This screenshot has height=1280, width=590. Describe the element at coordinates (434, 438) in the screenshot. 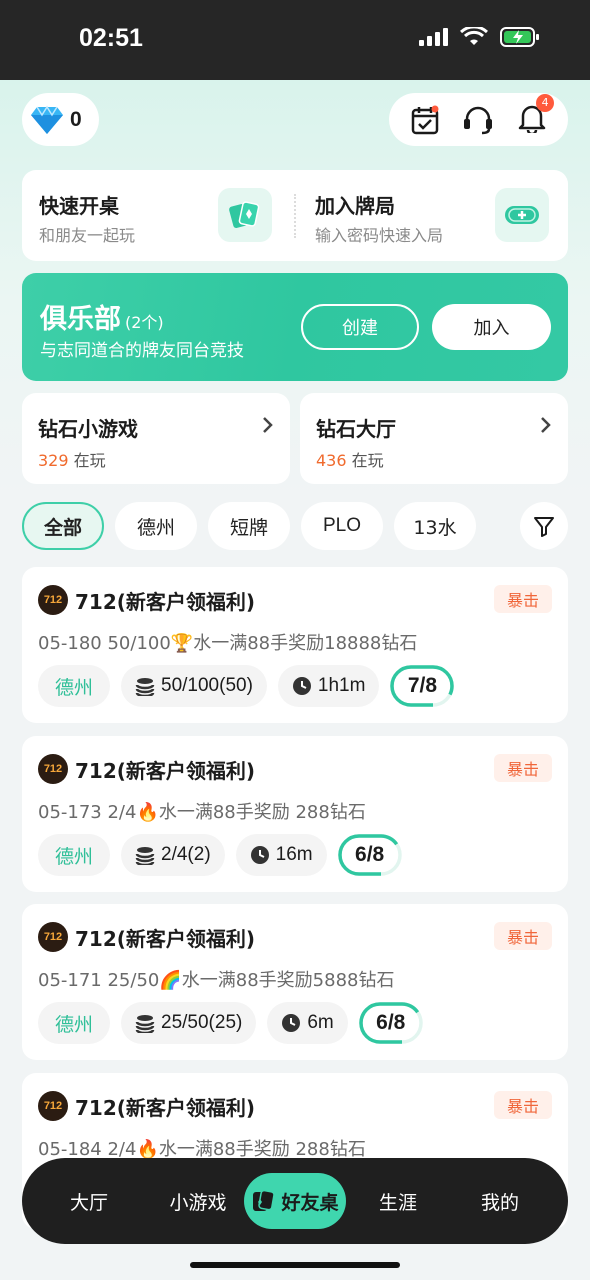

I see `diamond-hall-card: 钻石大厅 436 在玩` at that location.